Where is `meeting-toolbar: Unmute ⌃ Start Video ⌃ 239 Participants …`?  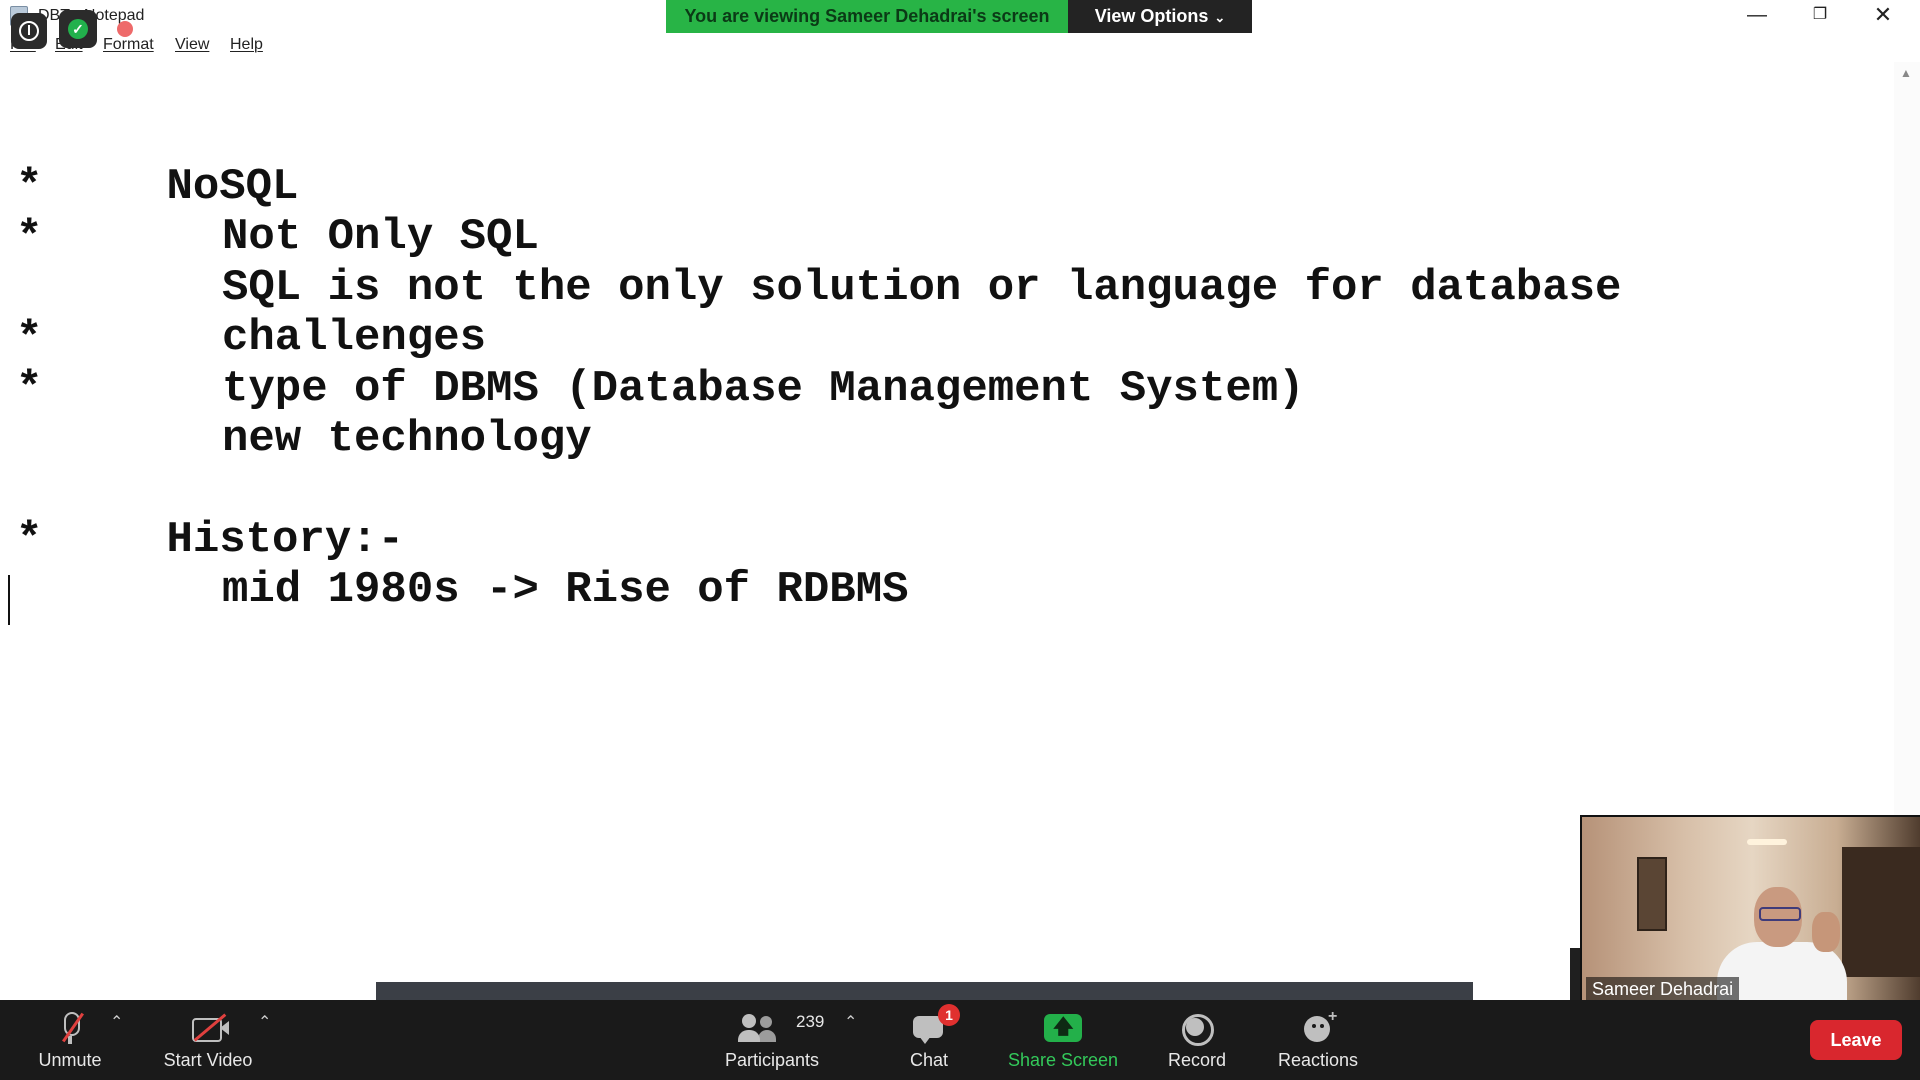
meeting-toolbar: Unmute ⌃ Start Video ⌃ 239 Participants … is located at coordinates (960, 1040).